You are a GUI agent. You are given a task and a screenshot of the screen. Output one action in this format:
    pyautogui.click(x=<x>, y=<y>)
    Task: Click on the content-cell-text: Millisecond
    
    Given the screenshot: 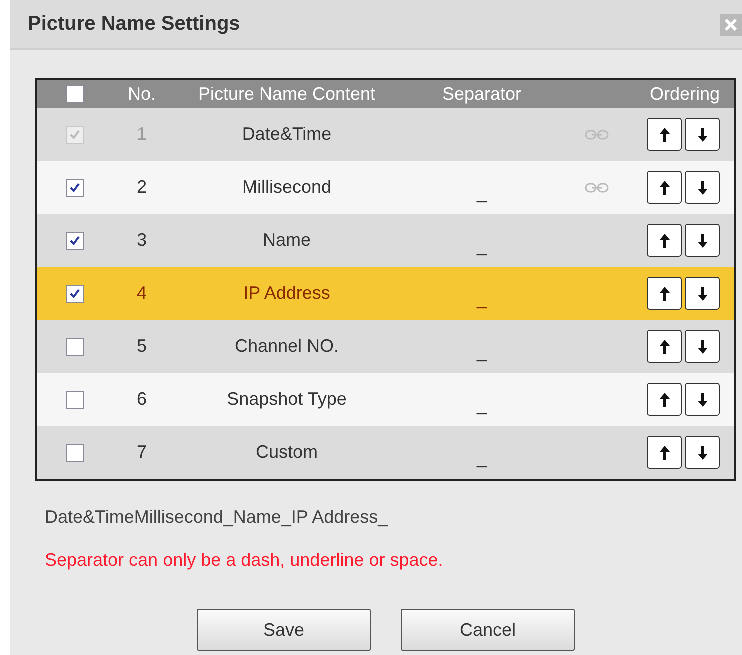 What is the action you would take?
    pyautogui.click(x=287, y=187)
    